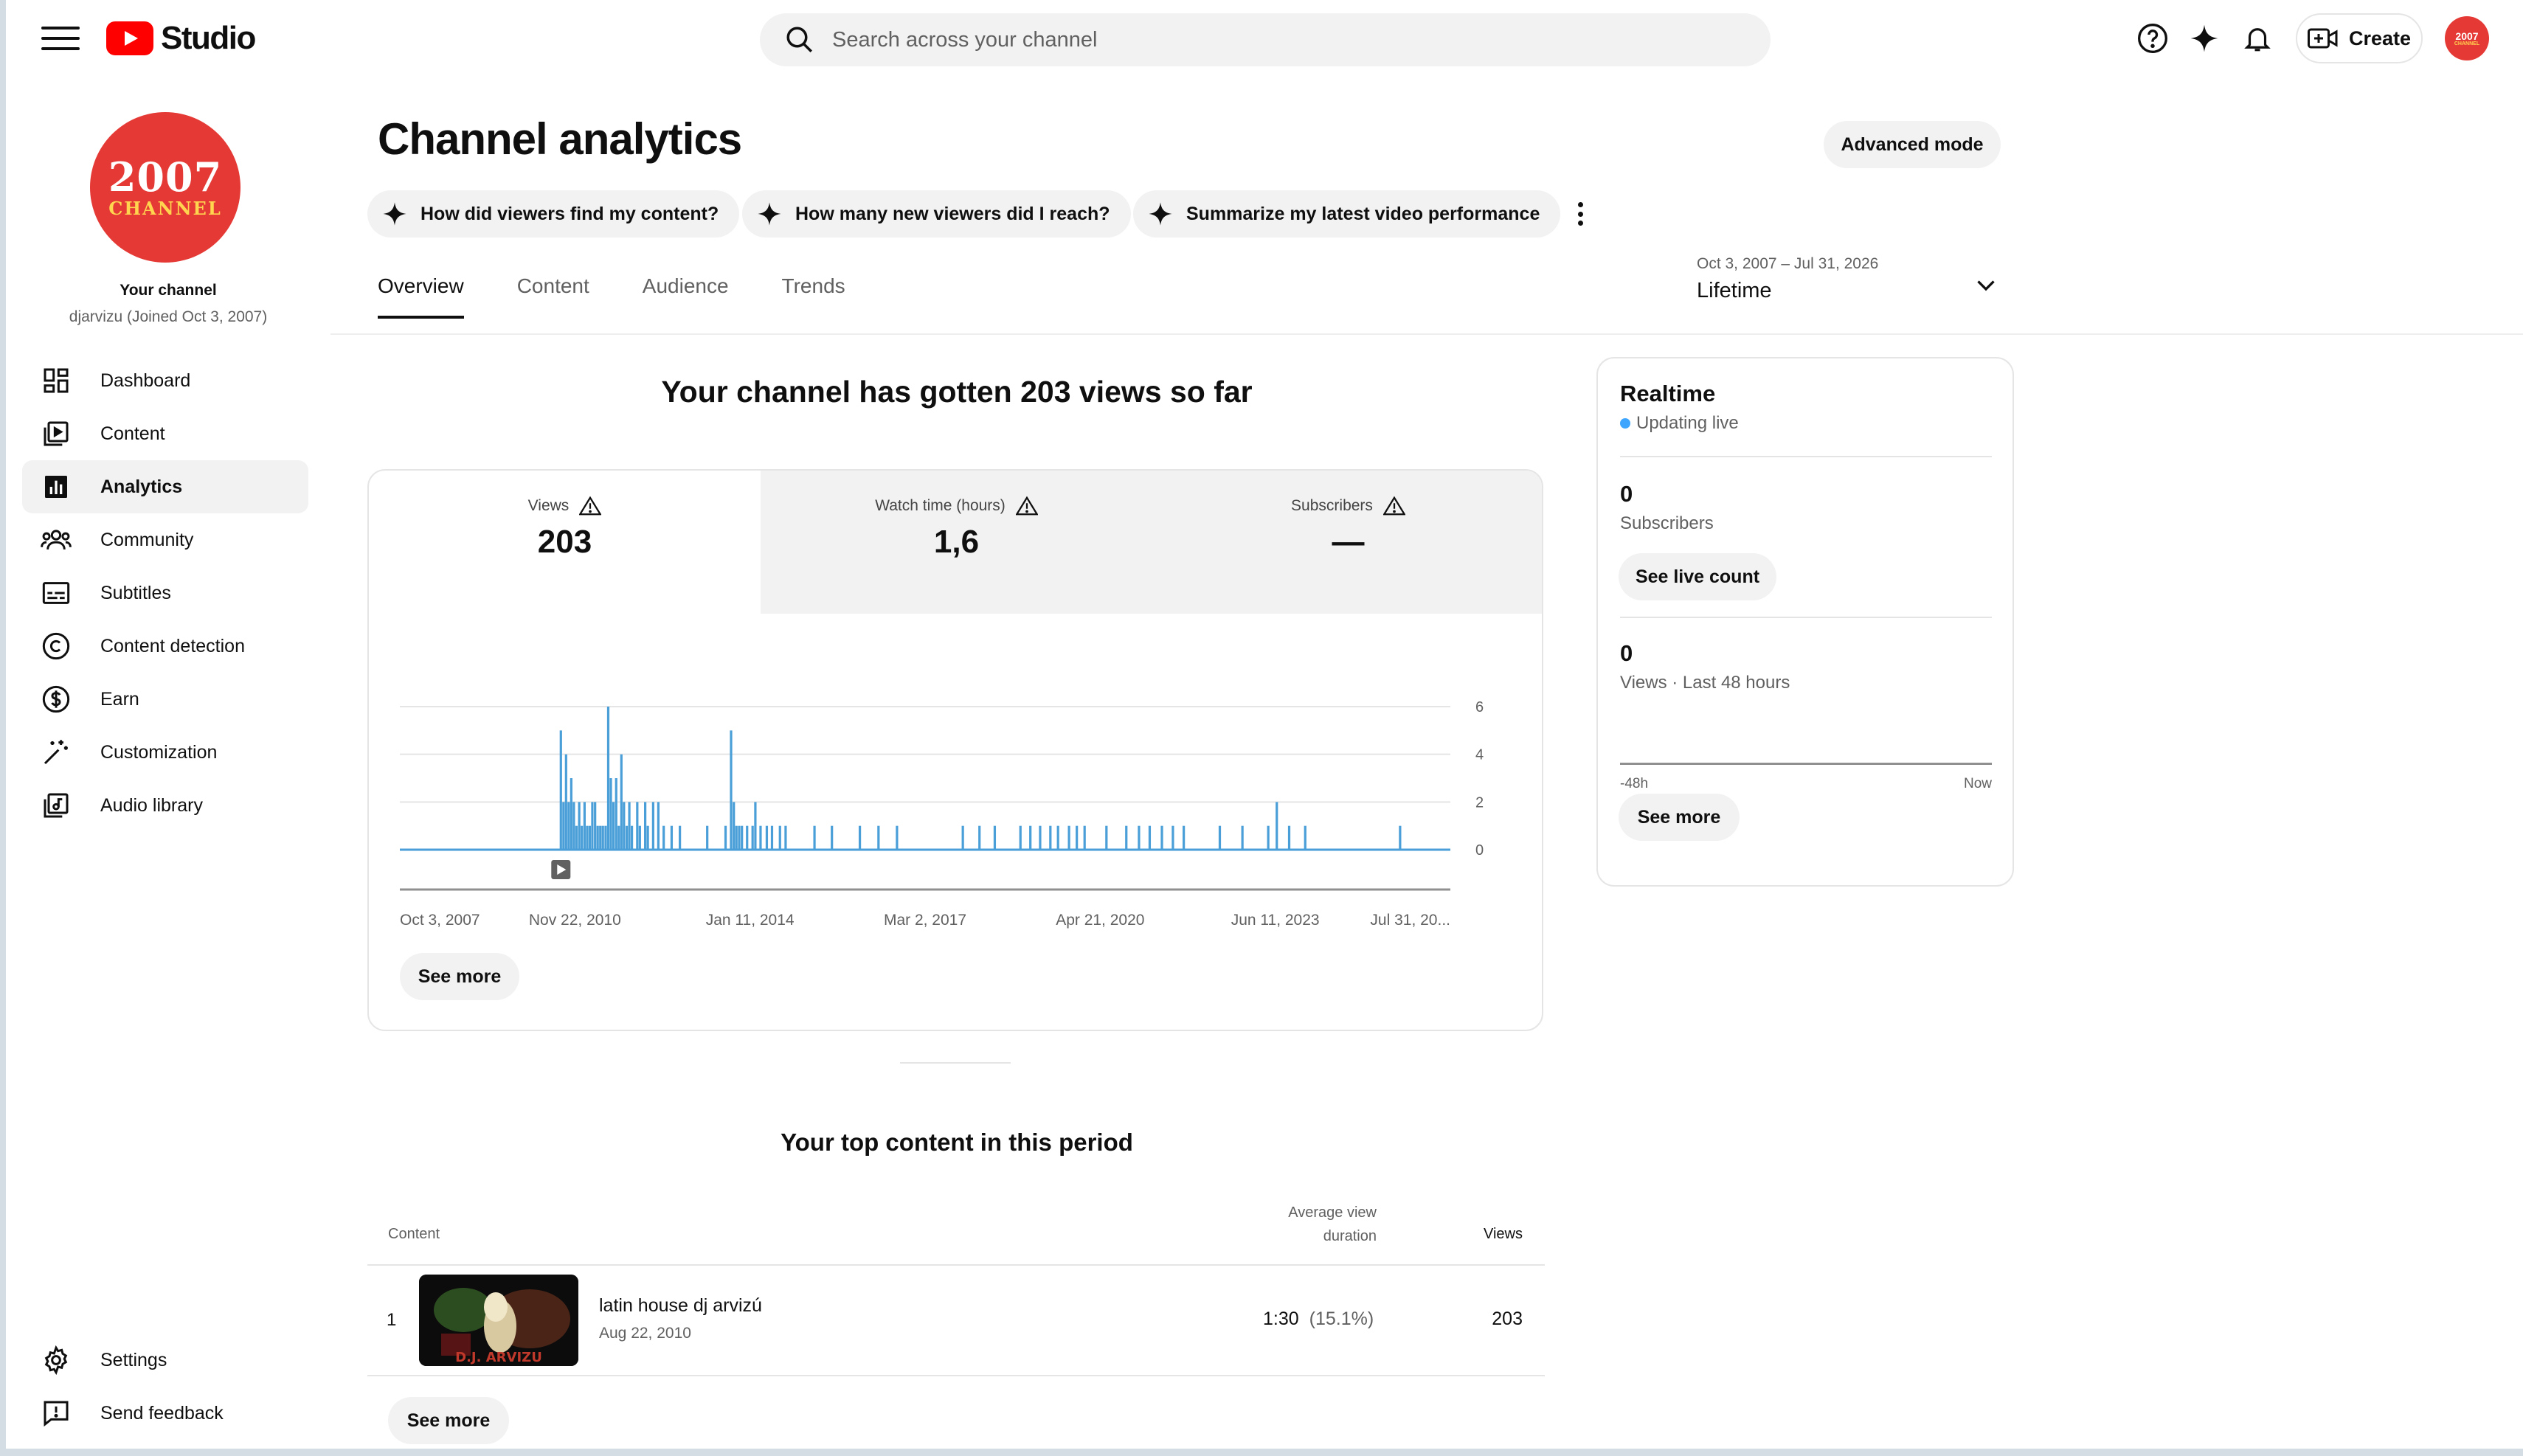  What do you see at coordinates (168, 316) in the screenshot?
I see `channel-handle: djarvizu (Joined Oct 3, 2007)` at bounding box center [168, 316].